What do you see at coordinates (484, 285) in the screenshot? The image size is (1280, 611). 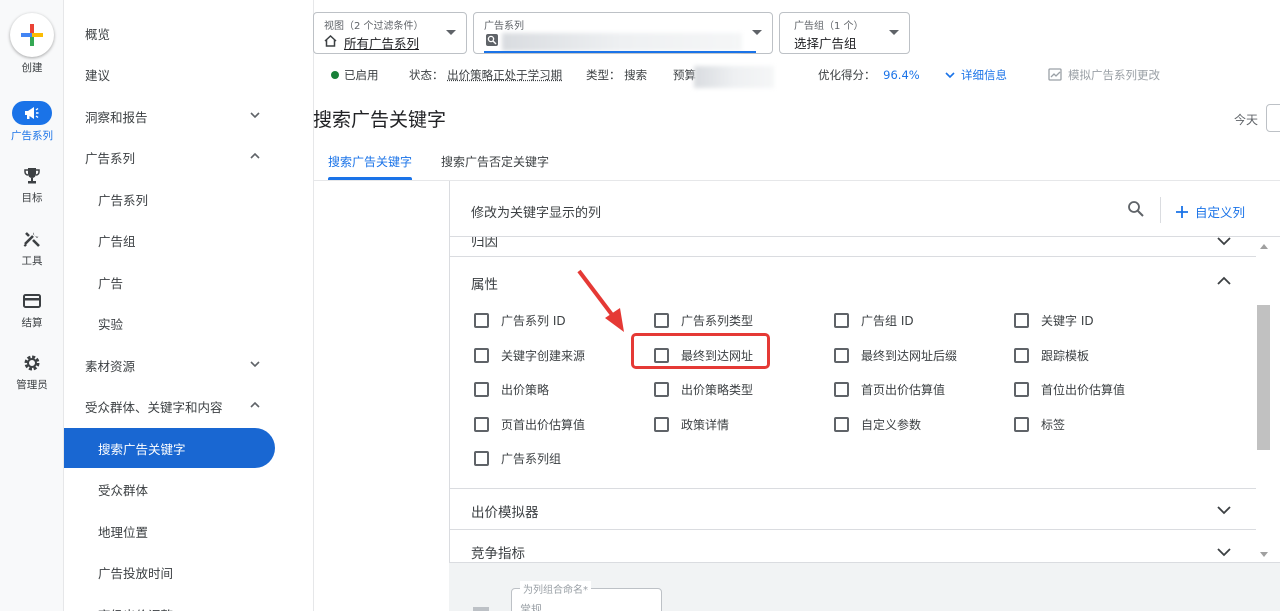 I see `section-attributes-title: 属性` at bounding box center [484, 285].